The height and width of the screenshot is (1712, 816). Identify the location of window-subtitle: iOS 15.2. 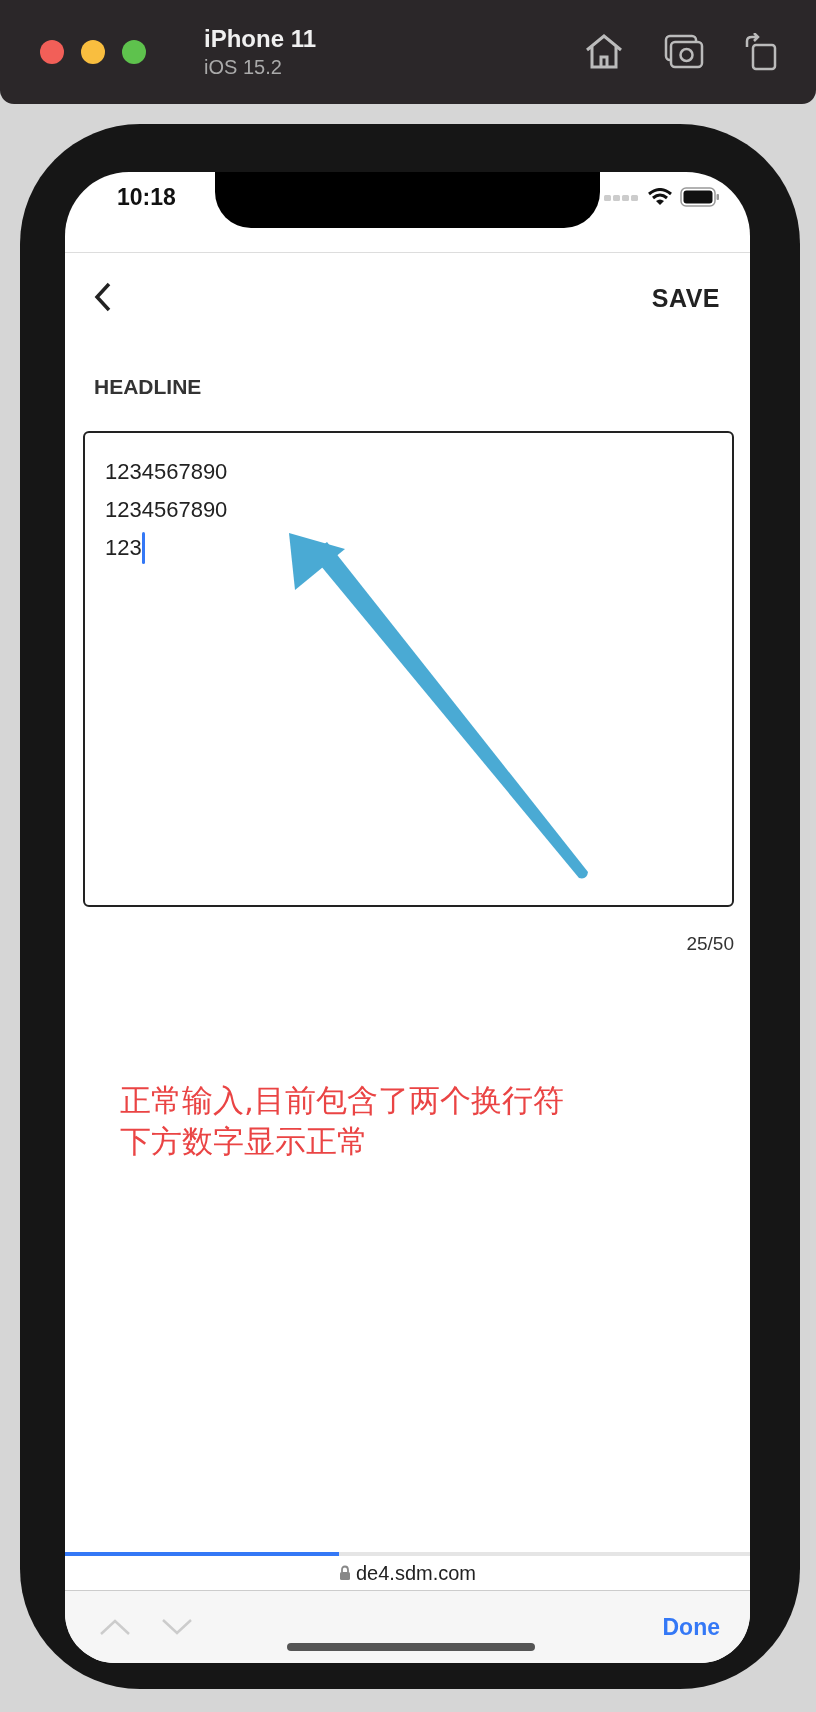
(243, 67).